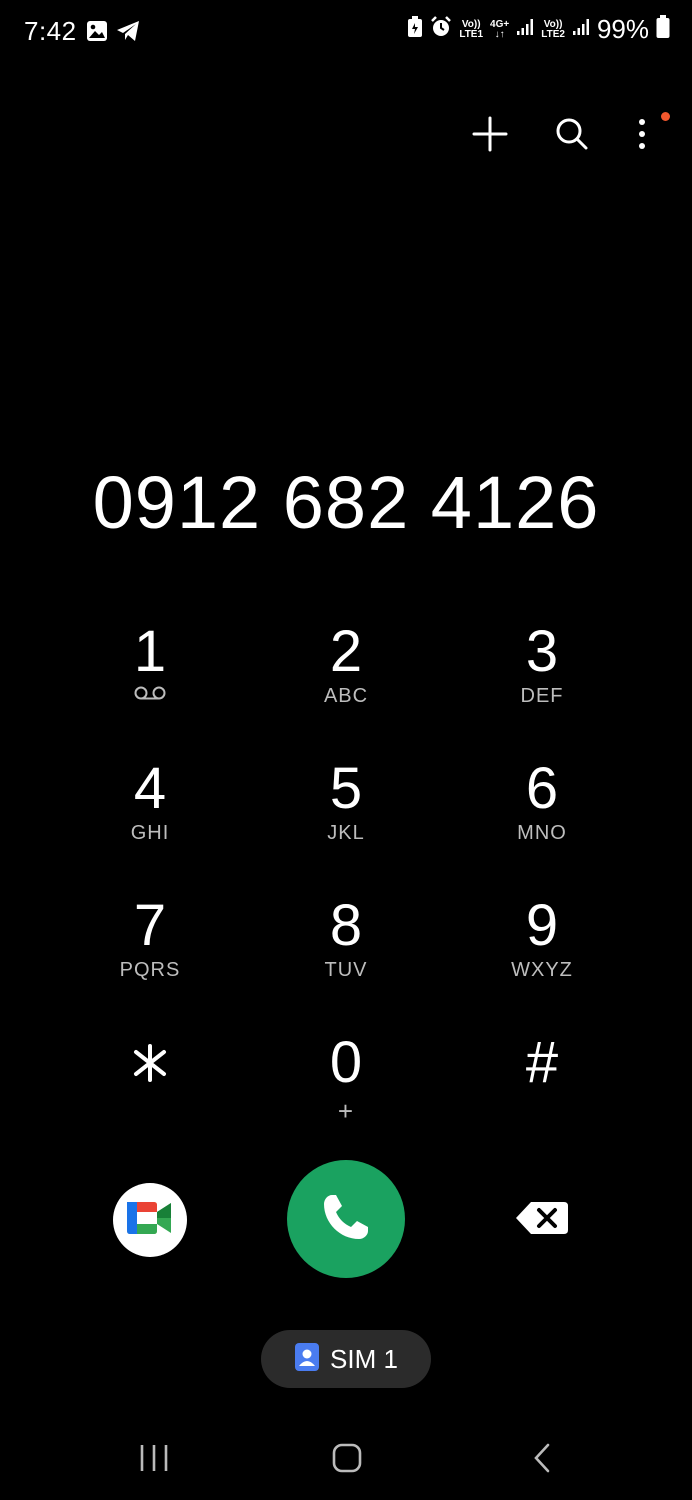  Describe the element at coordinates (150, 957) in the screenshot. I see `key-7: 7 PQRS` at that location.